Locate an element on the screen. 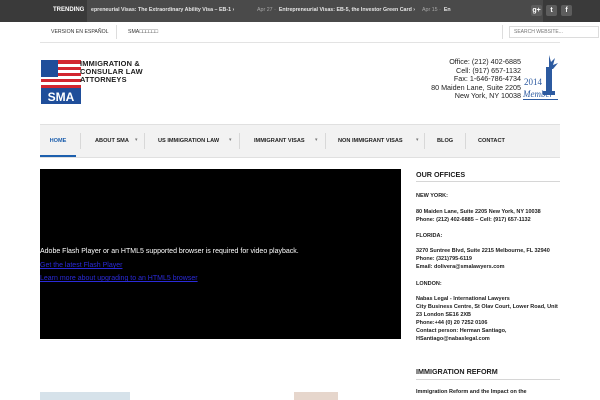  firm-name-line: ATTORNEYS is located at coordinates (103, 79).